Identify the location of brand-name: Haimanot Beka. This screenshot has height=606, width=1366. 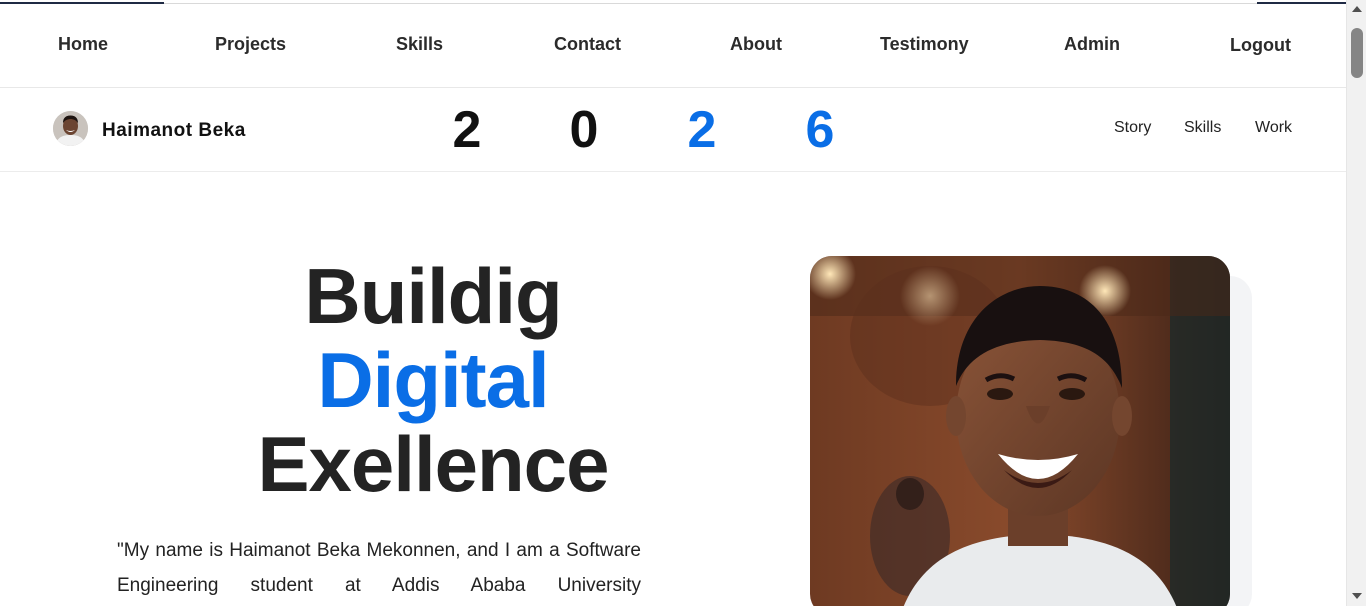
(174, 130).